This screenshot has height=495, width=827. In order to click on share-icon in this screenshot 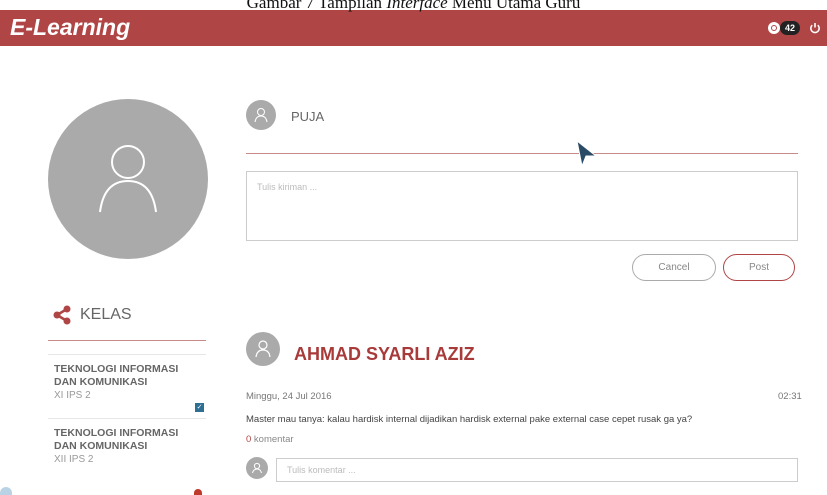, I will do `click(62, 315)`.